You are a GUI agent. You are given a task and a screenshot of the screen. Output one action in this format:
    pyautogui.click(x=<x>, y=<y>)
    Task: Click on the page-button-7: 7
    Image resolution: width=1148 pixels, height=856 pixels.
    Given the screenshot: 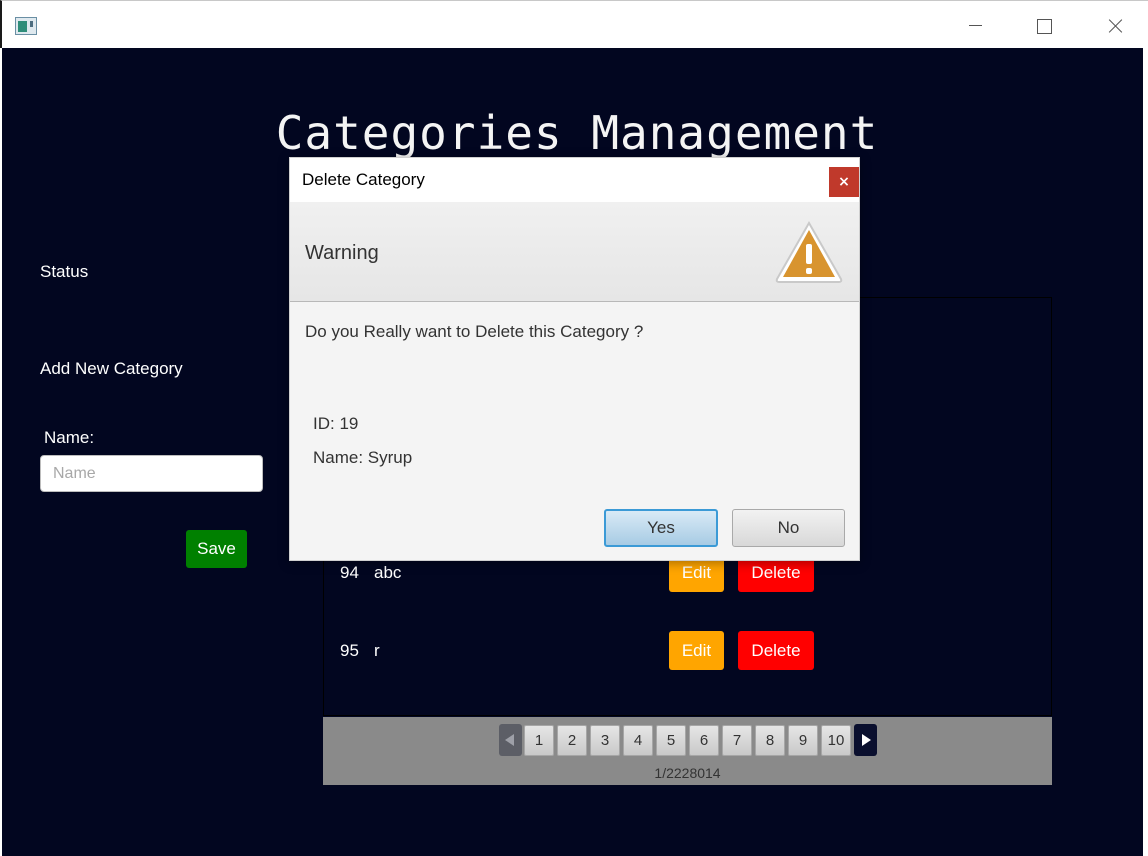 What is the action you would take?
    pyautogui.click(x=737, y=740)
    